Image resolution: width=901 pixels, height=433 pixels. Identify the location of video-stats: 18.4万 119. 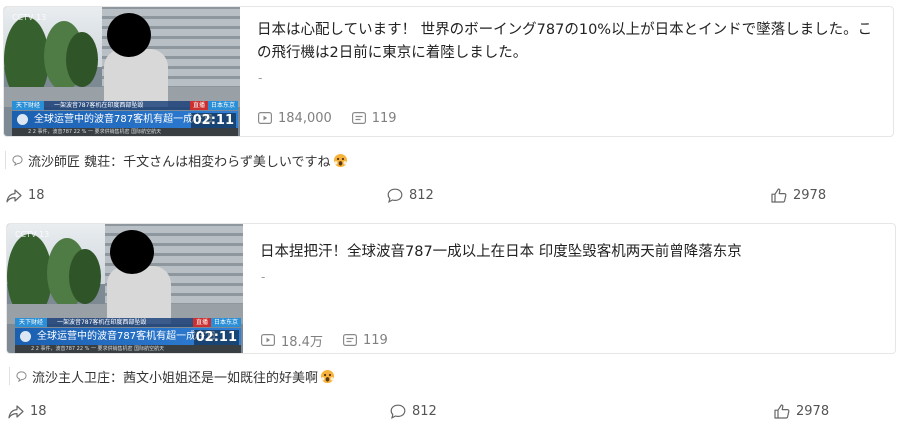
(334, 340).